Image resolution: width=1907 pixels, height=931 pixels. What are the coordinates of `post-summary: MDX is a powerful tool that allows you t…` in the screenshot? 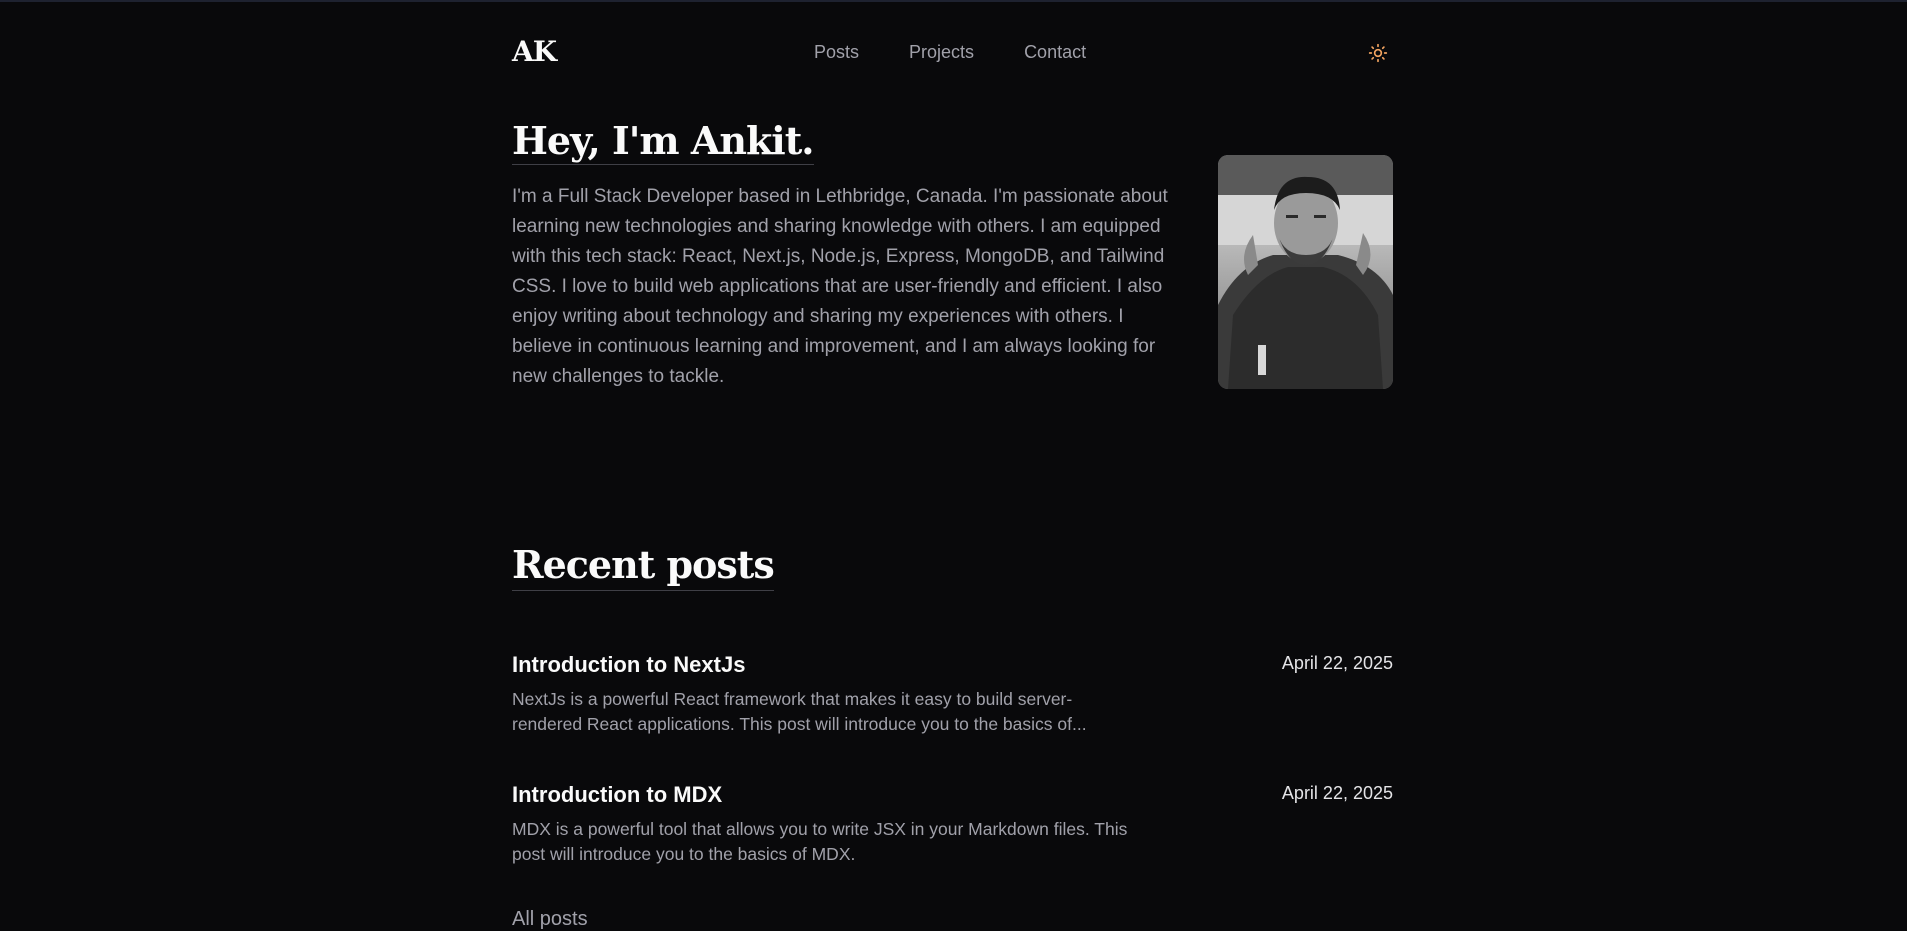 It's located at (820, 841).